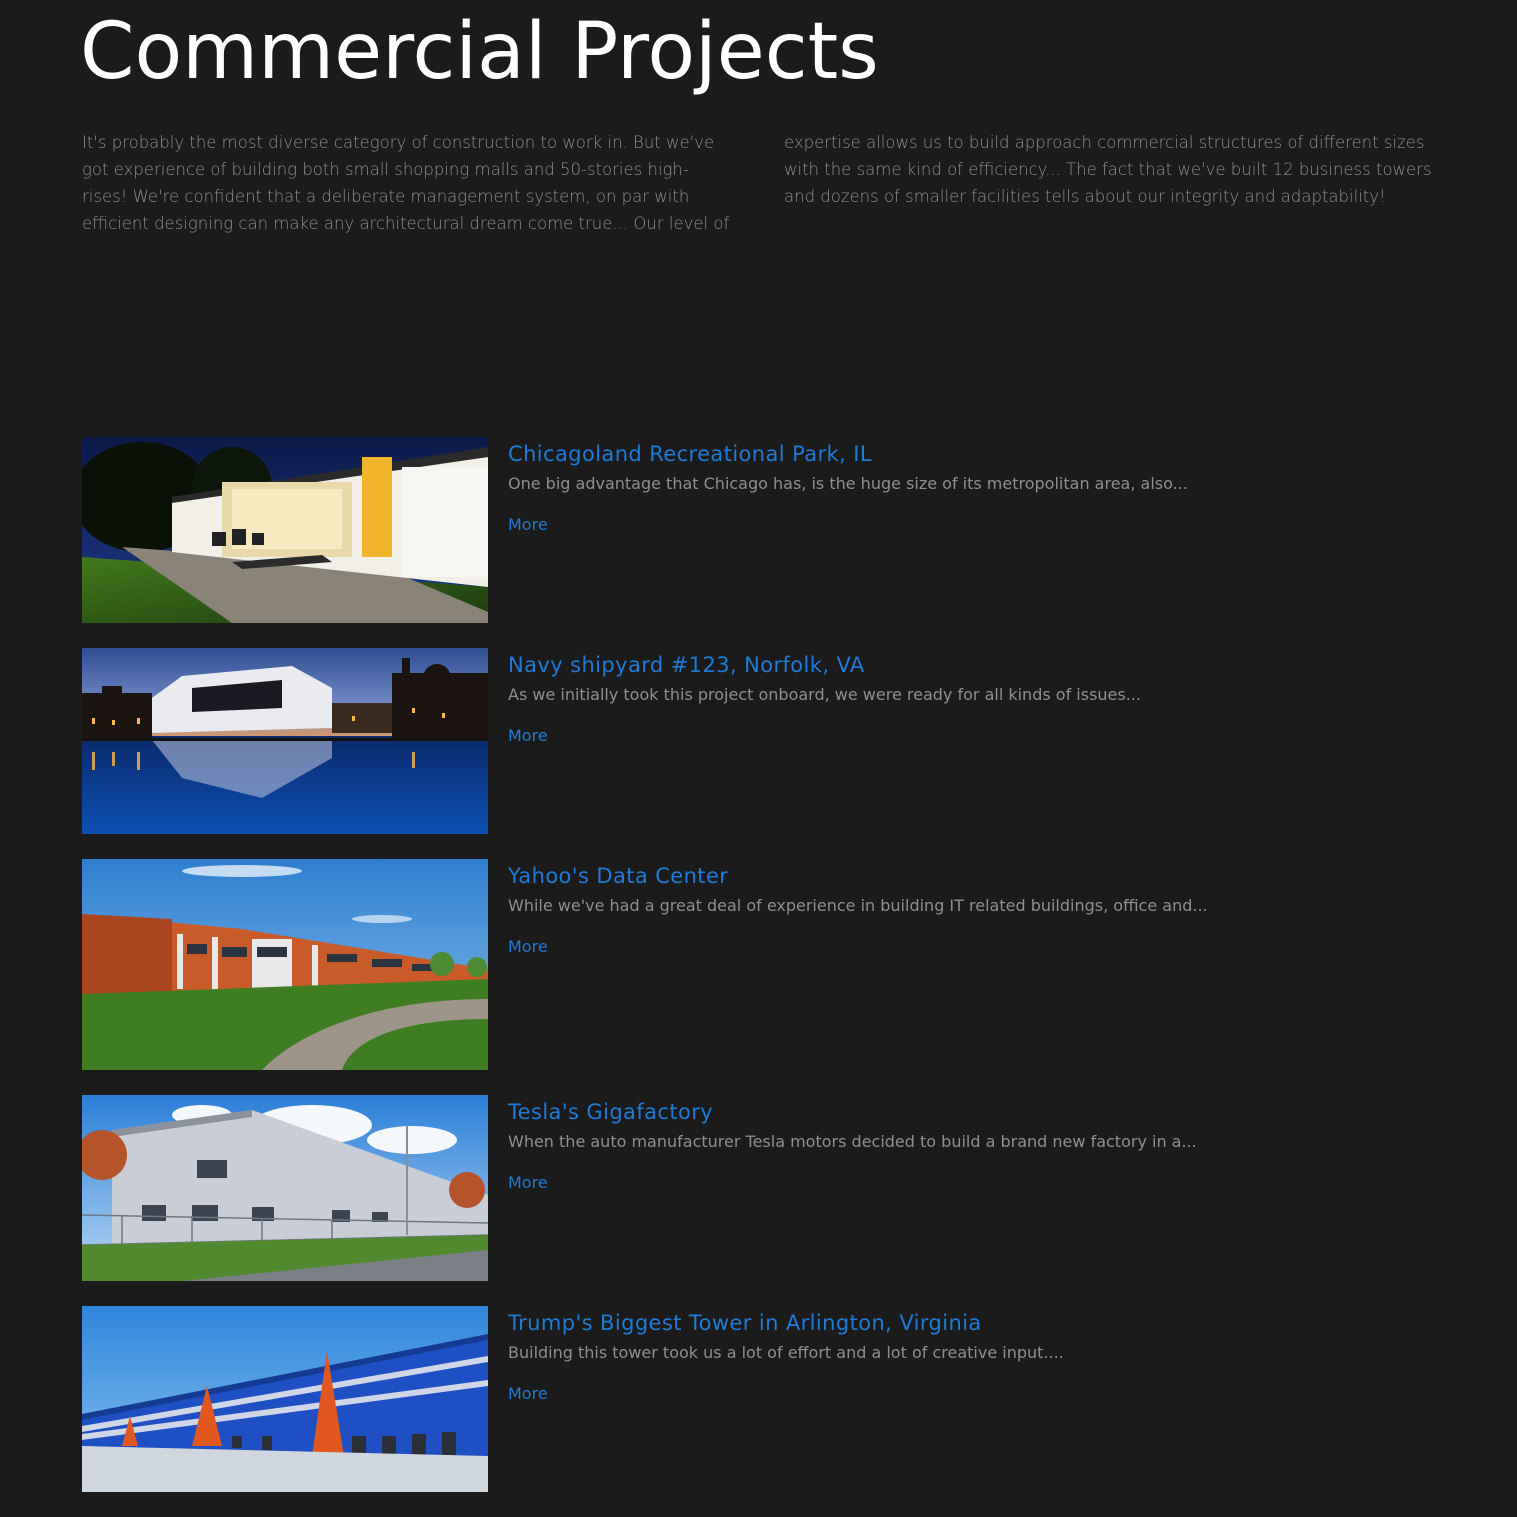 Image resolution: width=1517 pixels, height=1517 pixels. I want to click on project-thumbnail-grey-warehouse, so click(285, 1188).